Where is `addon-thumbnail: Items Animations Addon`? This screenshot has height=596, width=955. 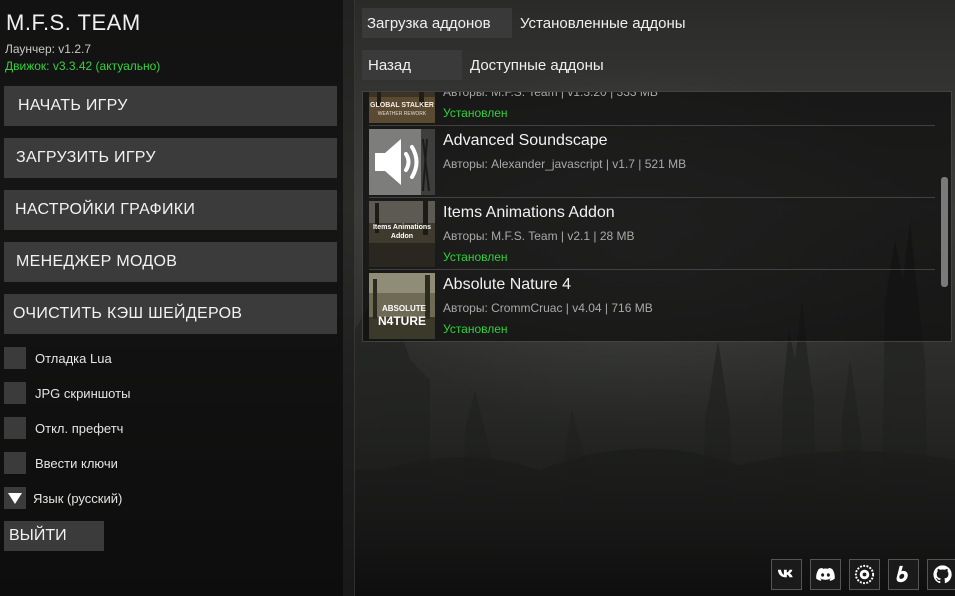 addon-thumbnail: Items Animations Addon is located at coordinates (402, 234).